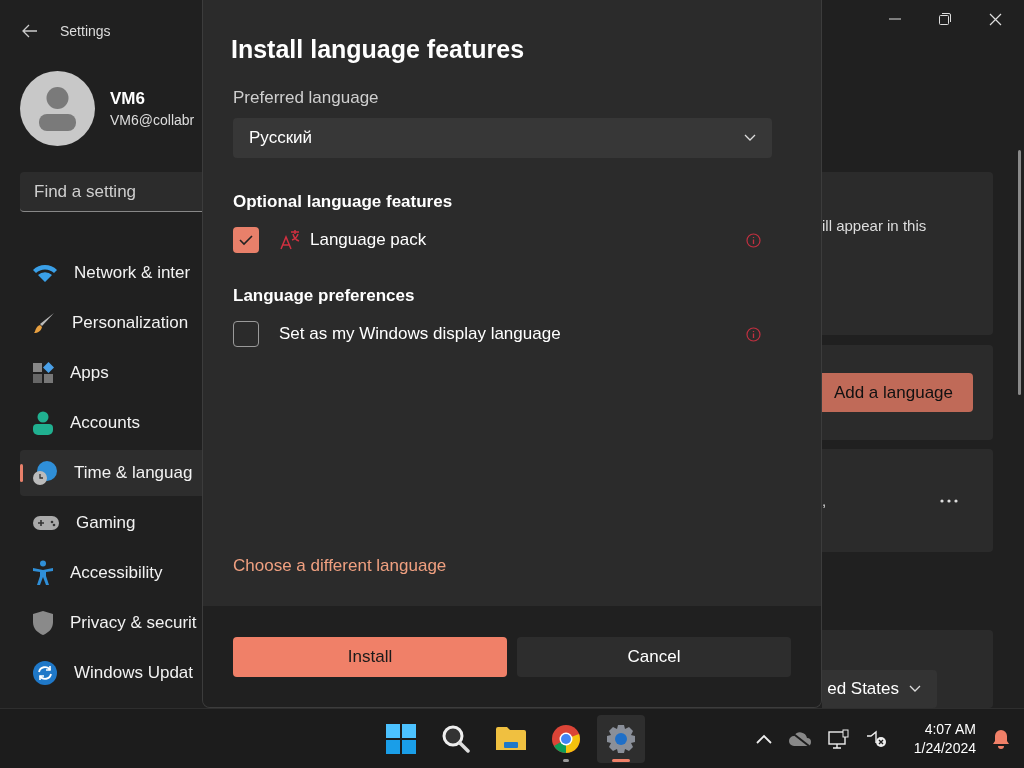 This screenshot has height=768, width=1024. What do you see at coordinates (401, 738) in the screenshot?
I see `windows-logo-icon` at bounding box center [401, 738].